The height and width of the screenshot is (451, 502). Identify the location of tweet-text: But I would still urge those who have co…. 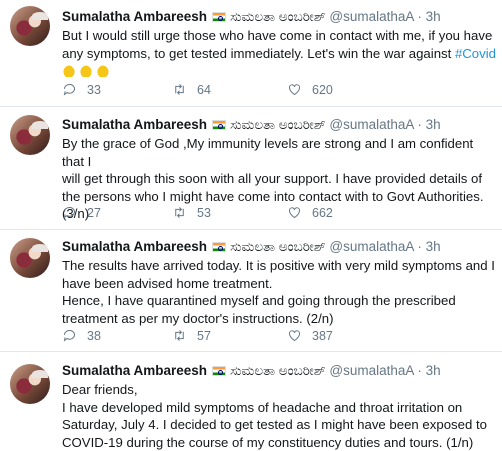
(279, 53).